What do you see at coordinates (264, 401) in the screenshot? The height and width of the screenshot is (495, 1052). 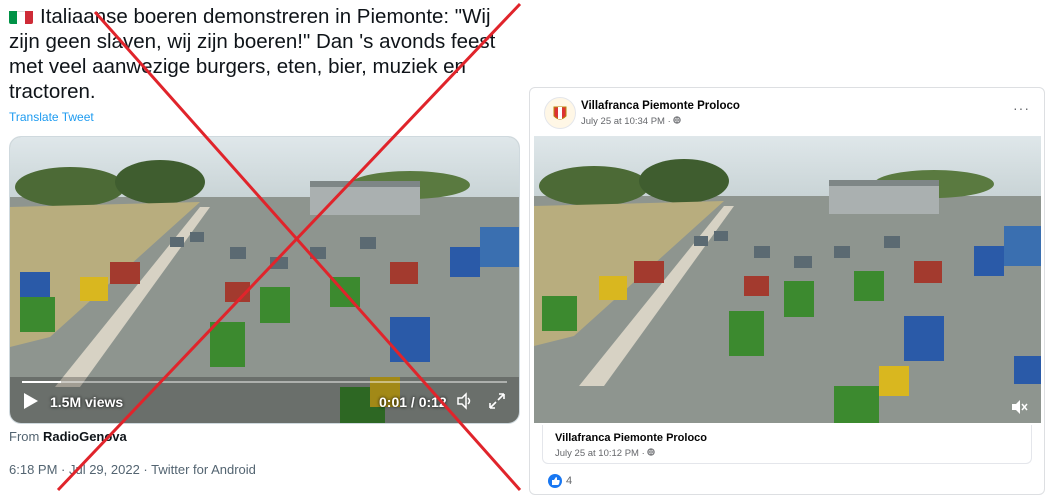 I see `video-controls: 1.5M views 0:01 / 0:12` at bounding box center [264, 401].